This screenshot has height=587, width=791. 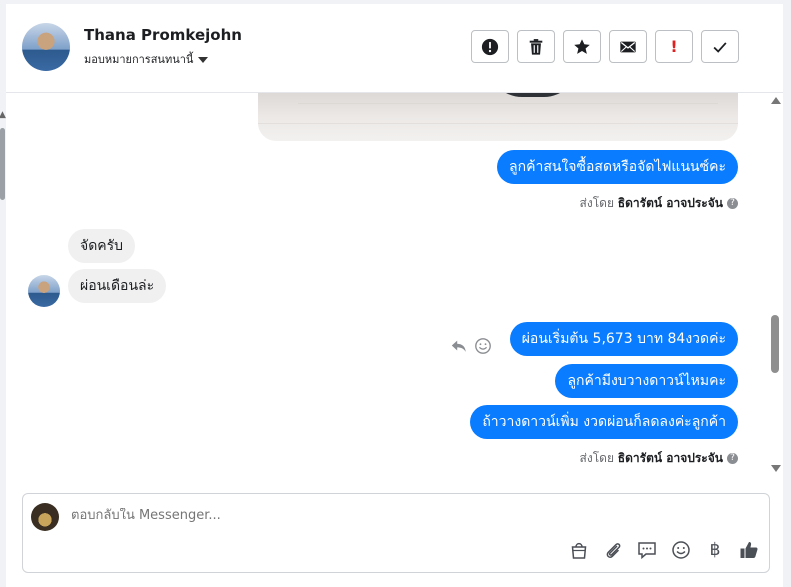 What do you see at coordinates (623, 339) in the screenshot?
I see `outgoing-message: ผ่อนเริ่มต้น 5,673 บาท 84งวดค่ะ` at bounding box center [623, 339].